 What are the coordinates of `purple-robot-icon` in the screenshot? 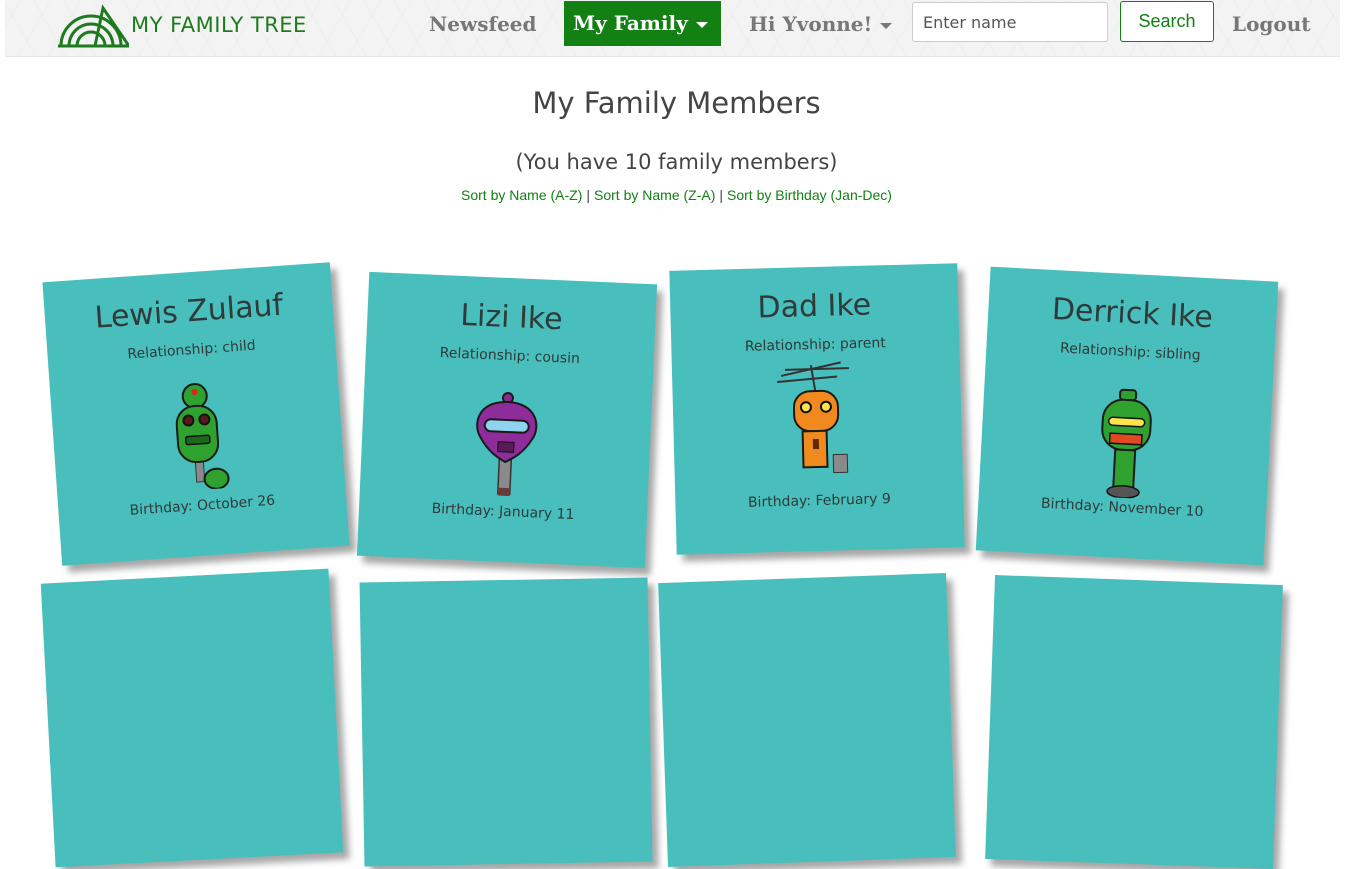 It's located at (507, 444).